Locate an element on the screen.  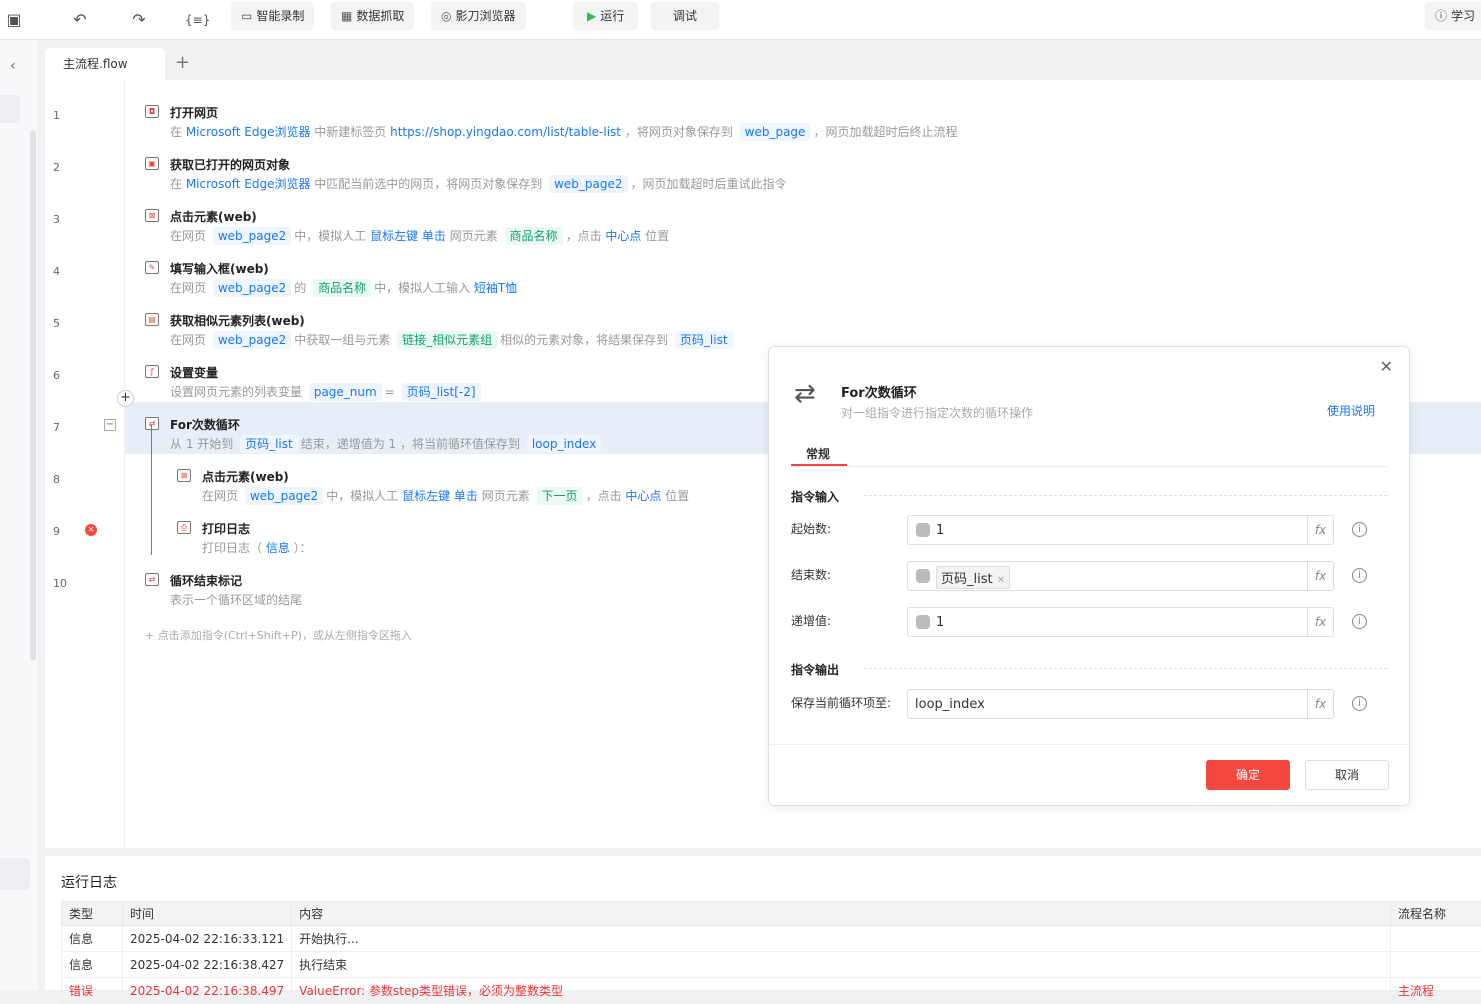
desc-text: ，将网页对象保存到 is located at coordinates (679, 132).